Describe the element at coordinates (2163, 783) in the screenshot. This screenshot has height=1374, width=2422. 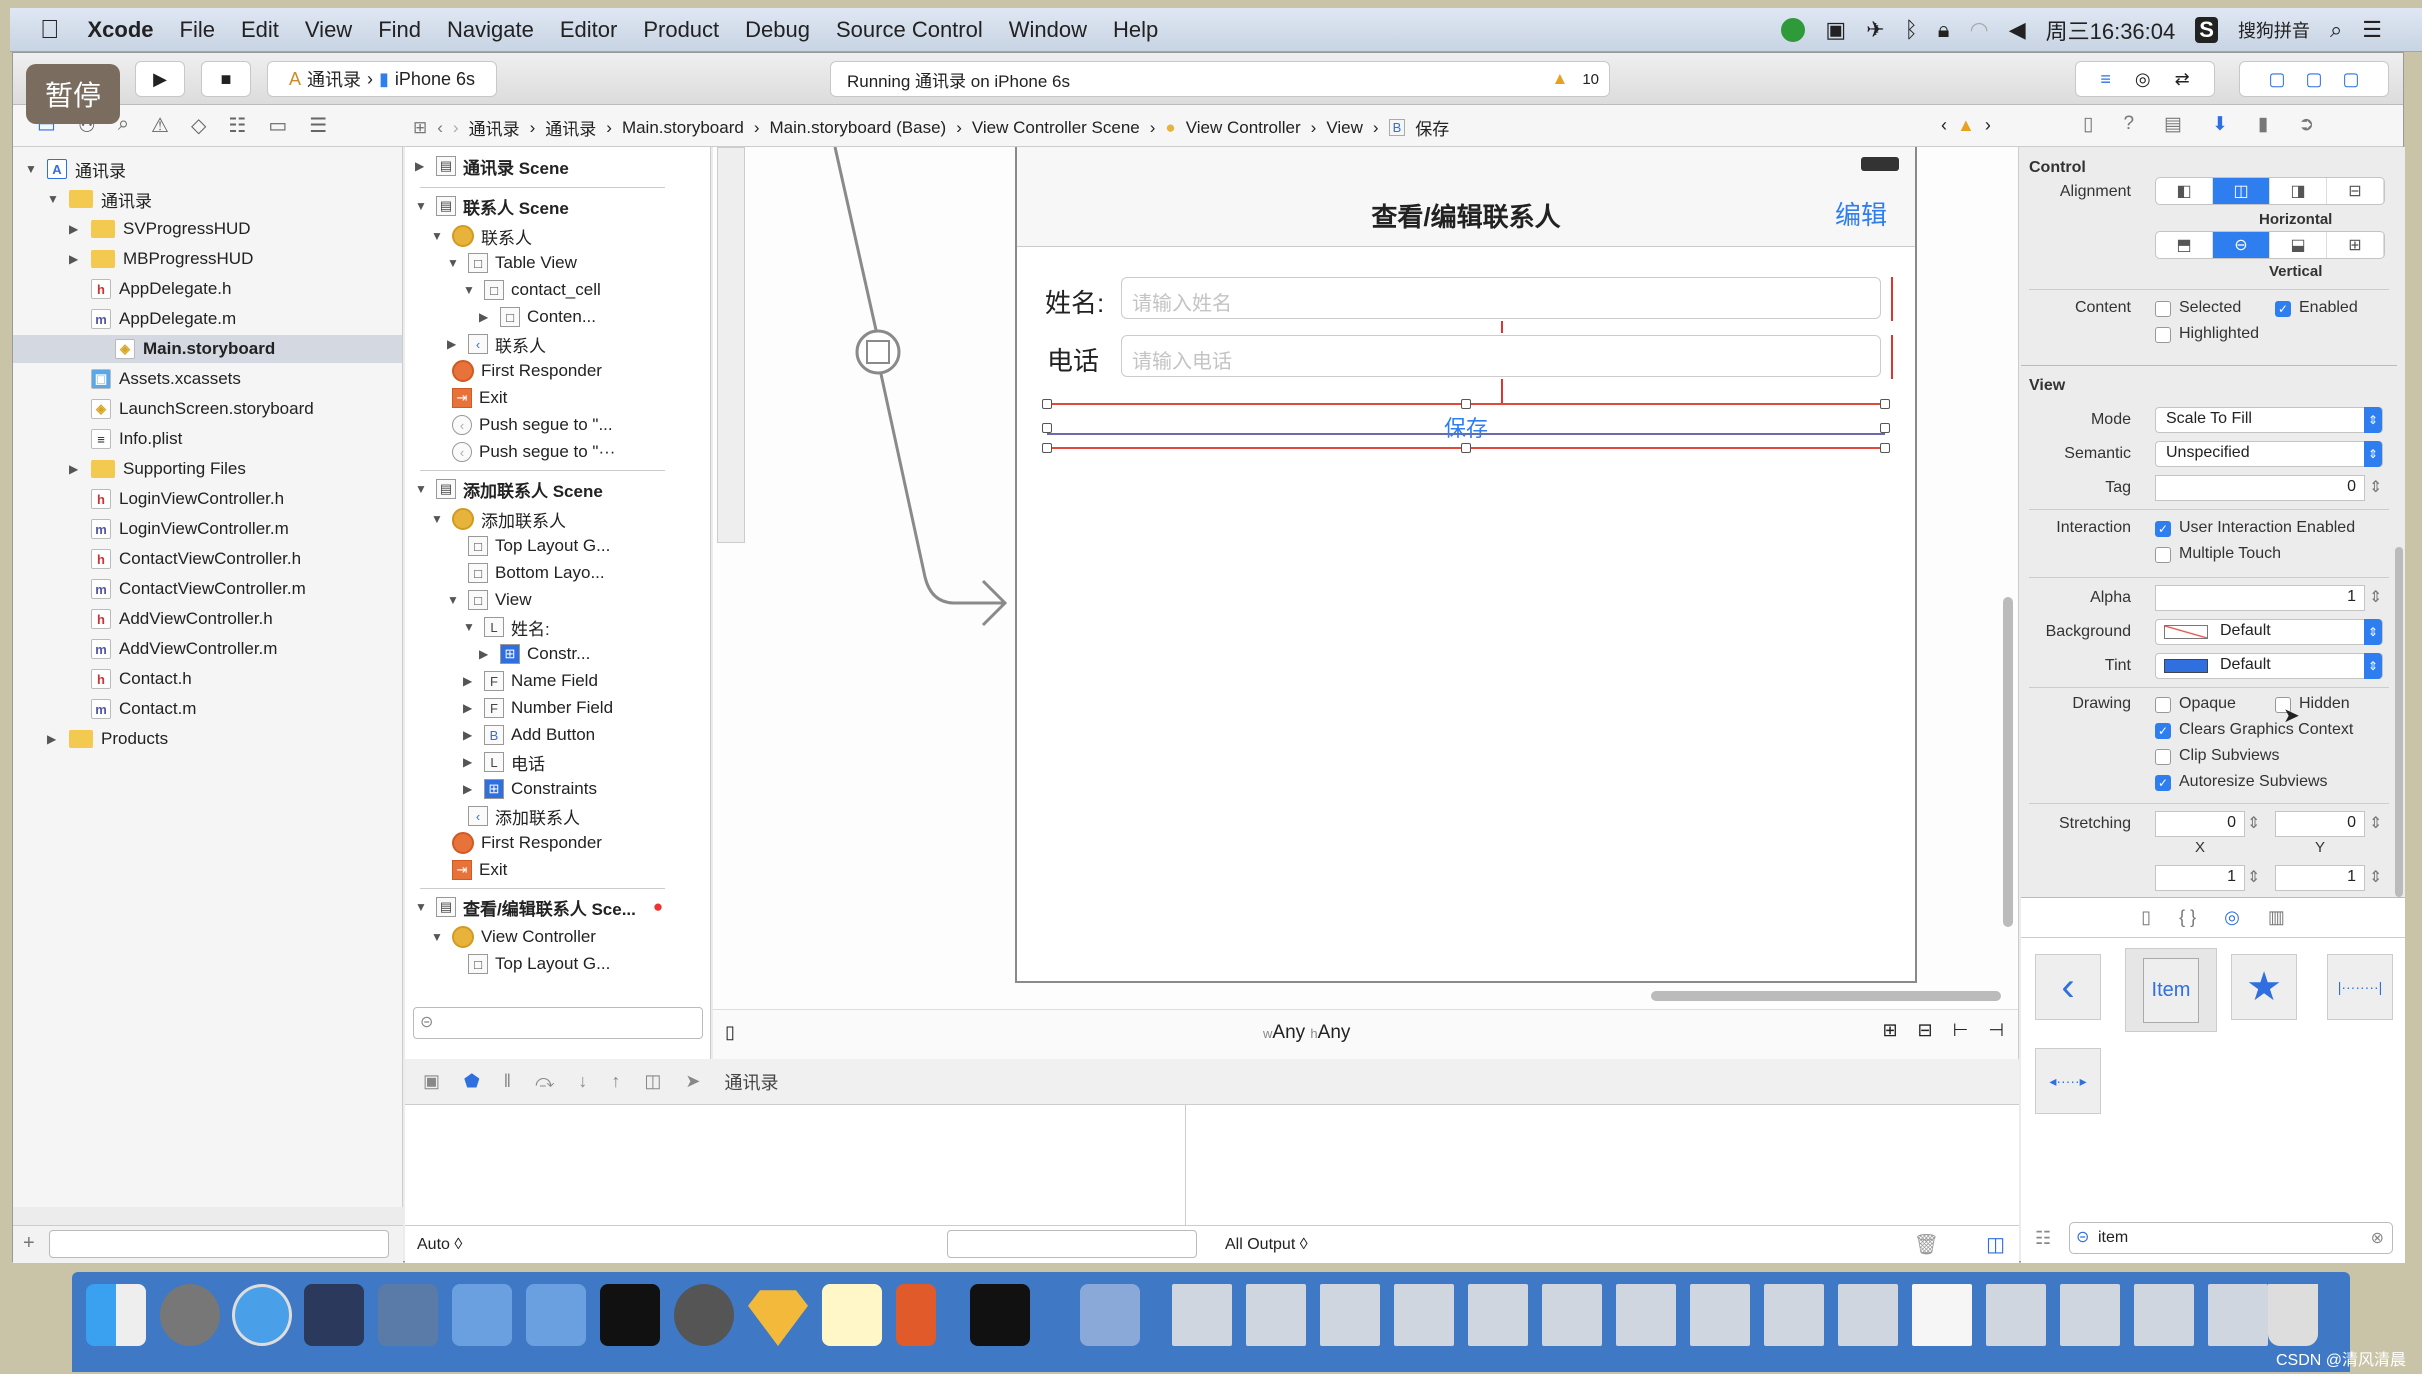
I see `autoresize-checkbox: ✓` at that location.